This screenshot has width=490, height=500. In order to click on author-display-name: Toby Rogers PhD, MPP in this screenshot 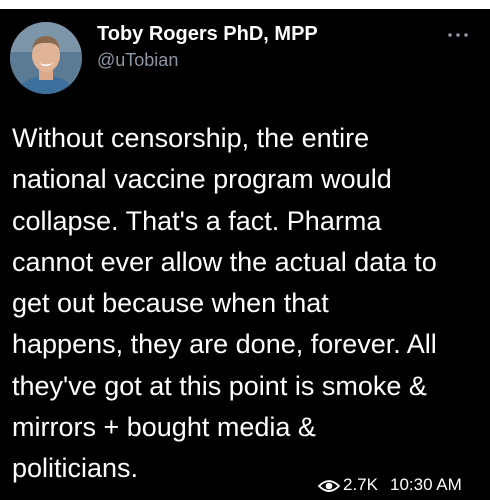, I will do `click(207, 34)`.